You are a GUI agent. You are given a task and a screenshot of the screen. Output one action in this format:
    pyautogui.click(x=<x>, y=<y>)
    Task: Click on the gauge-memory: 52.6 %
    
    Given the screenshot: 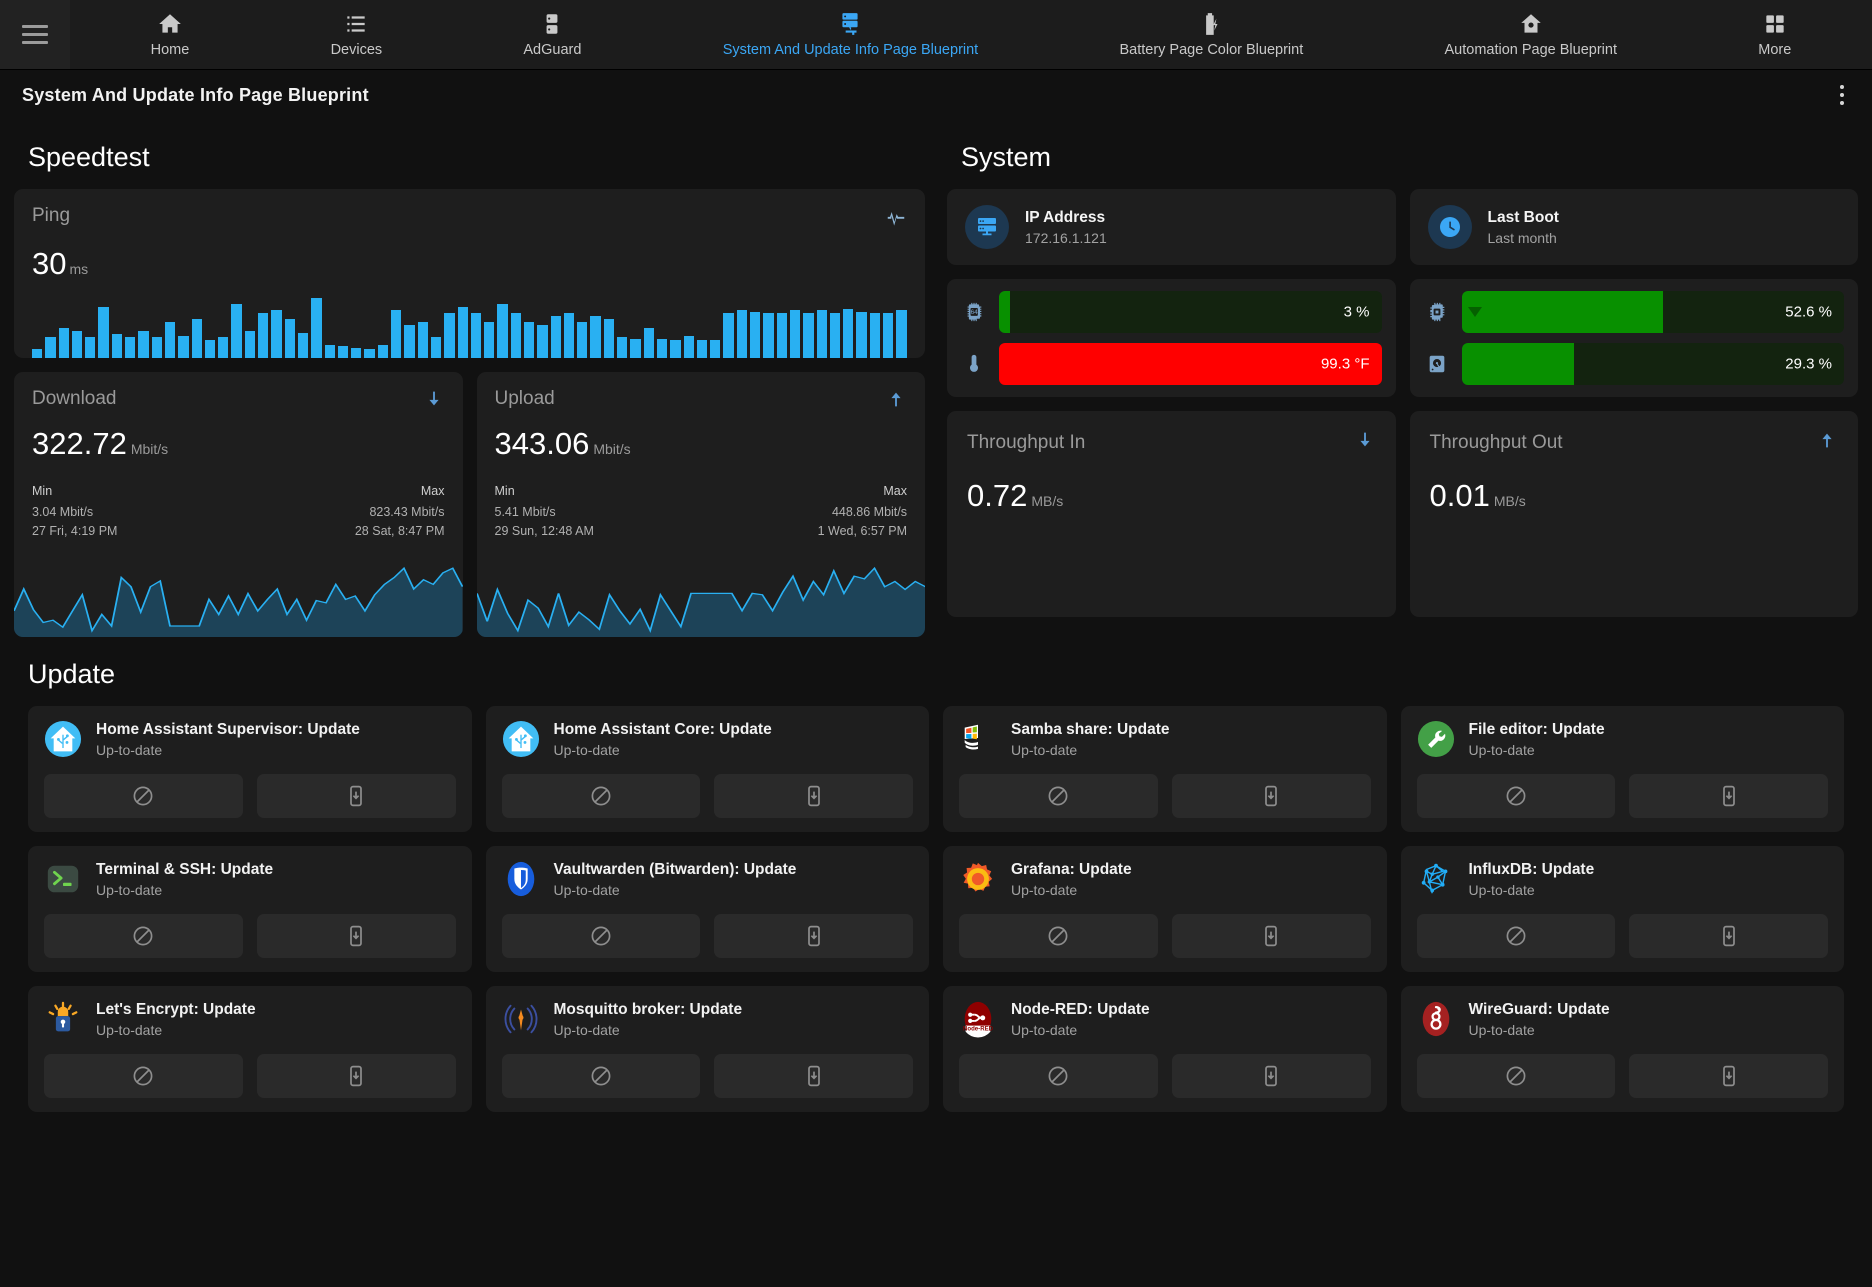 What is the action you would take?
    pyautogui.click(x=1634, y=312)
    